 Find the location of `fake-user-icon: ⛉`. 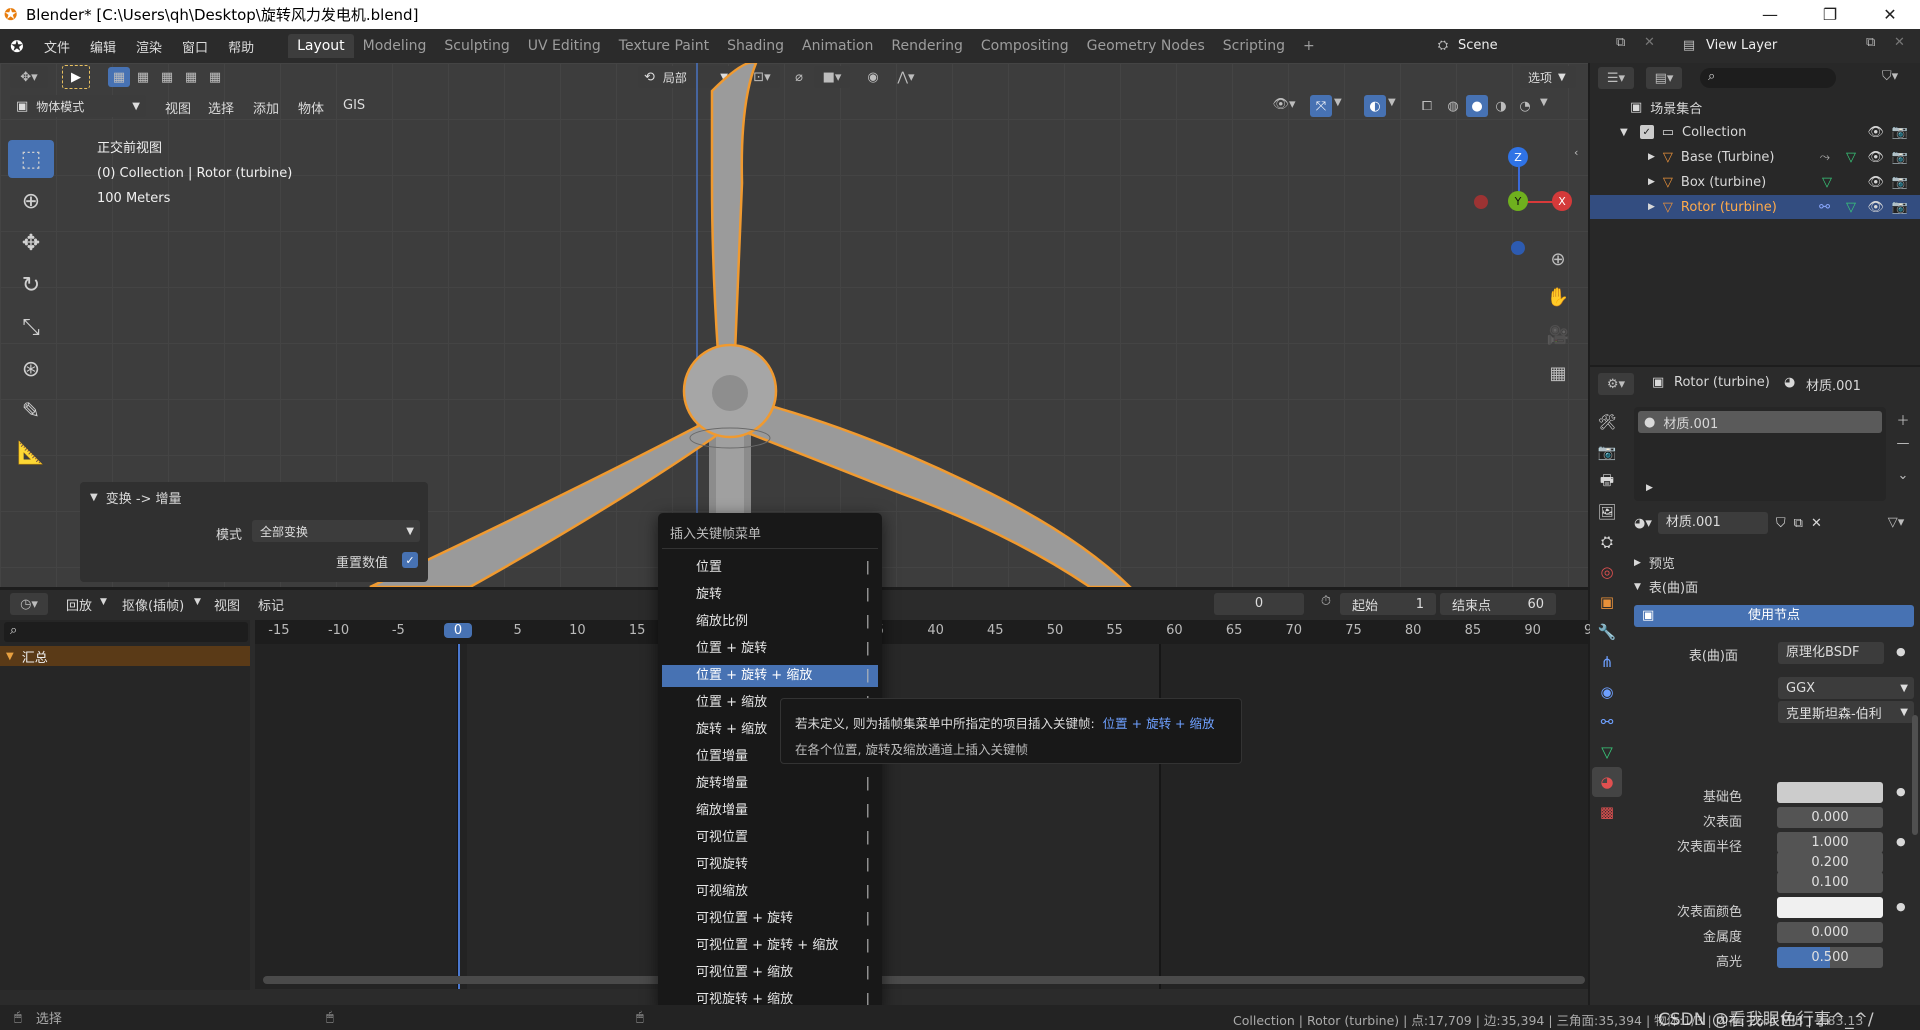

fake-user-icon: ⛉ is located at coordinates (1781, 523).